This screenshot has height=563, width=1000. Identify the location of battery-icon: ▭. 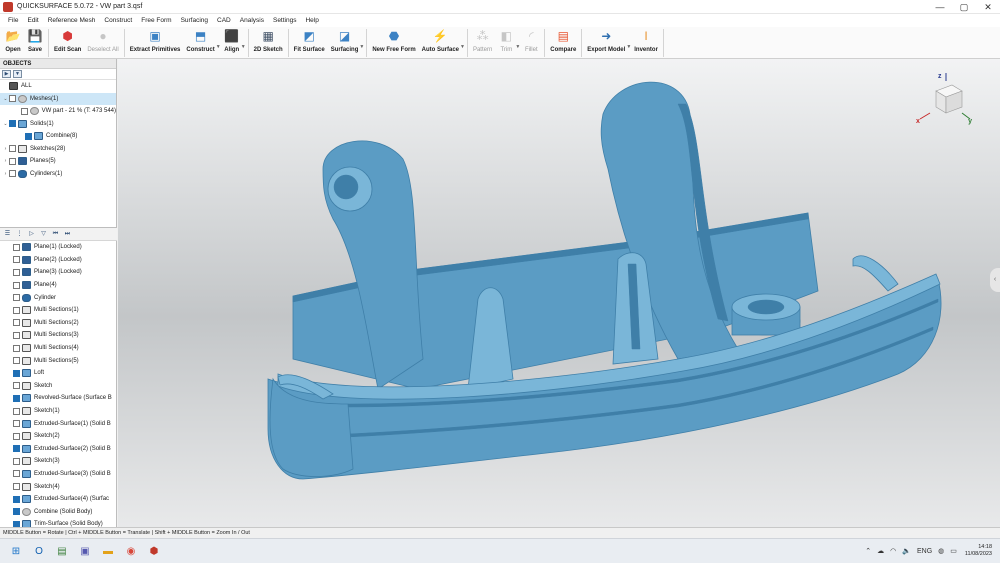
(953, 551).